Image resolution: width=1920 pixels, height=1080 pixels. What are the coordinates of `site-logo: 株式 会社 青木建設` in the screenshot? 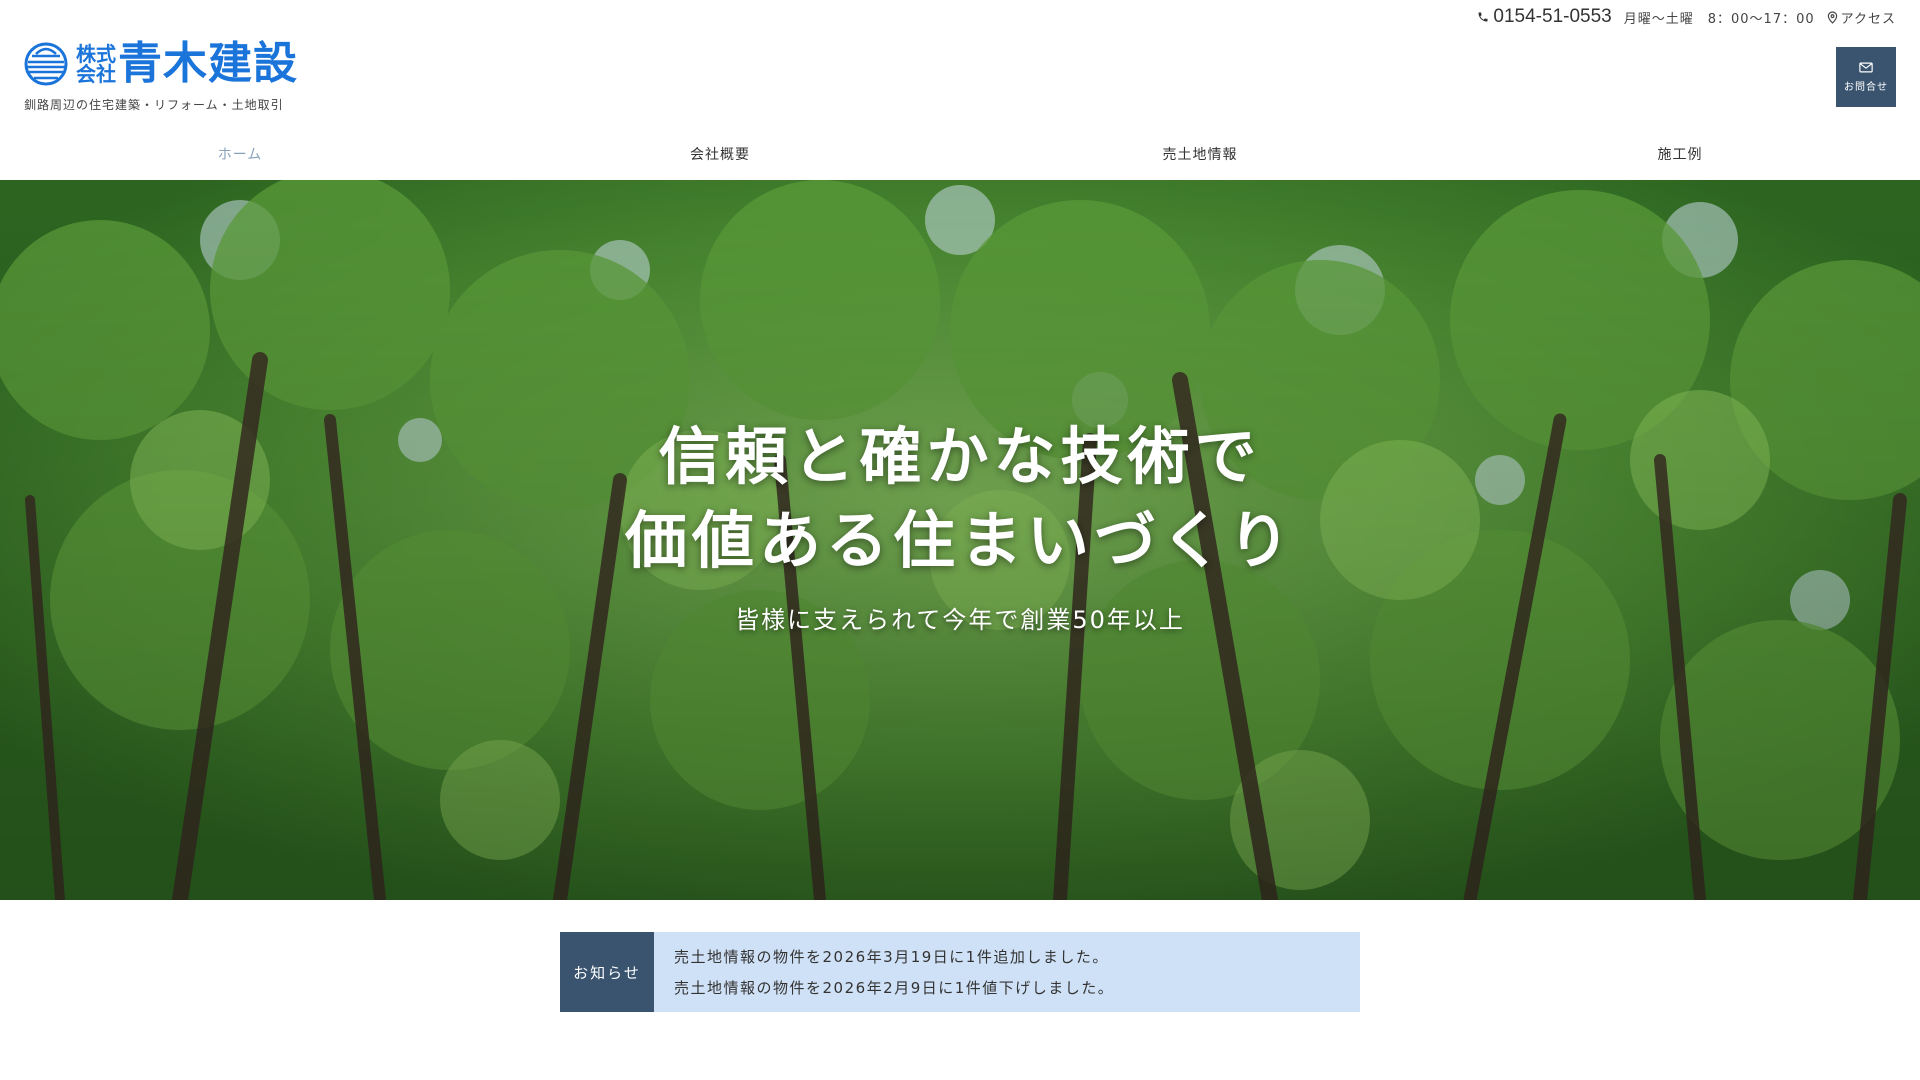 It's located at (161, 64).